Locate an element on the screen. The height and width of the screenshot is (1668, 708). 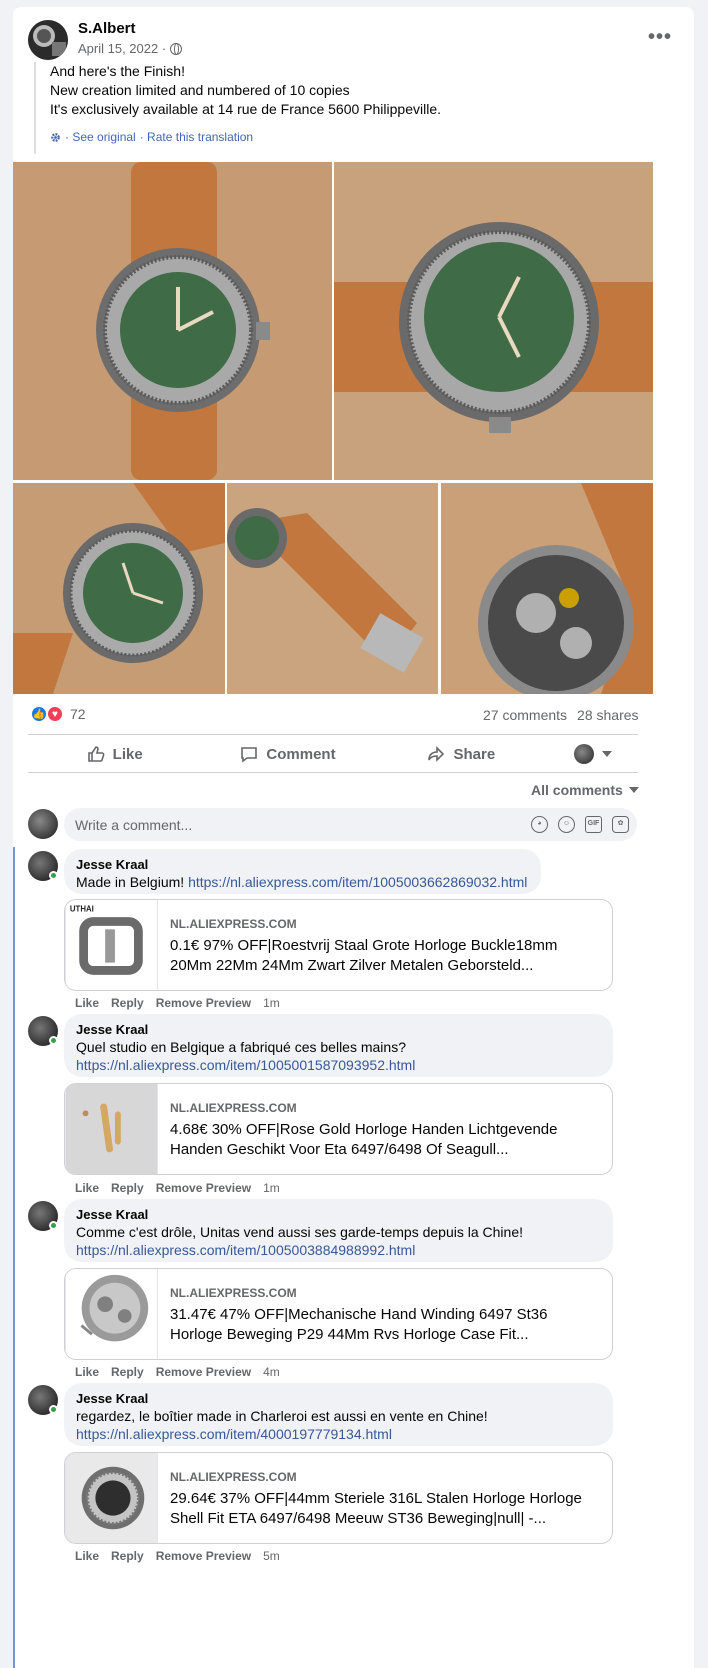
post-date: April 15, 2022 · is located at coordinates (122, 48).